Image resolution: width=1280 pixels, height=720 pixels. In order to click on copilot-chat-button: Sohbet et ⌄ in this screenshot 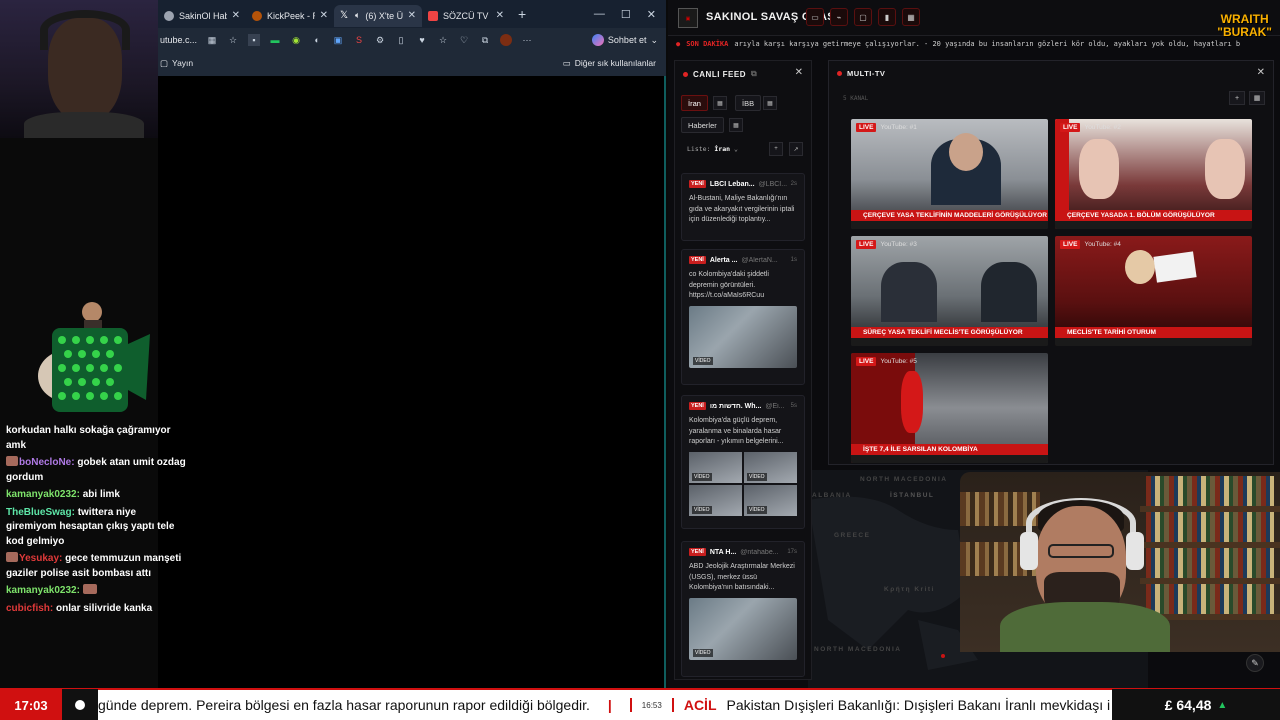, I will do `click(628, 40)`.